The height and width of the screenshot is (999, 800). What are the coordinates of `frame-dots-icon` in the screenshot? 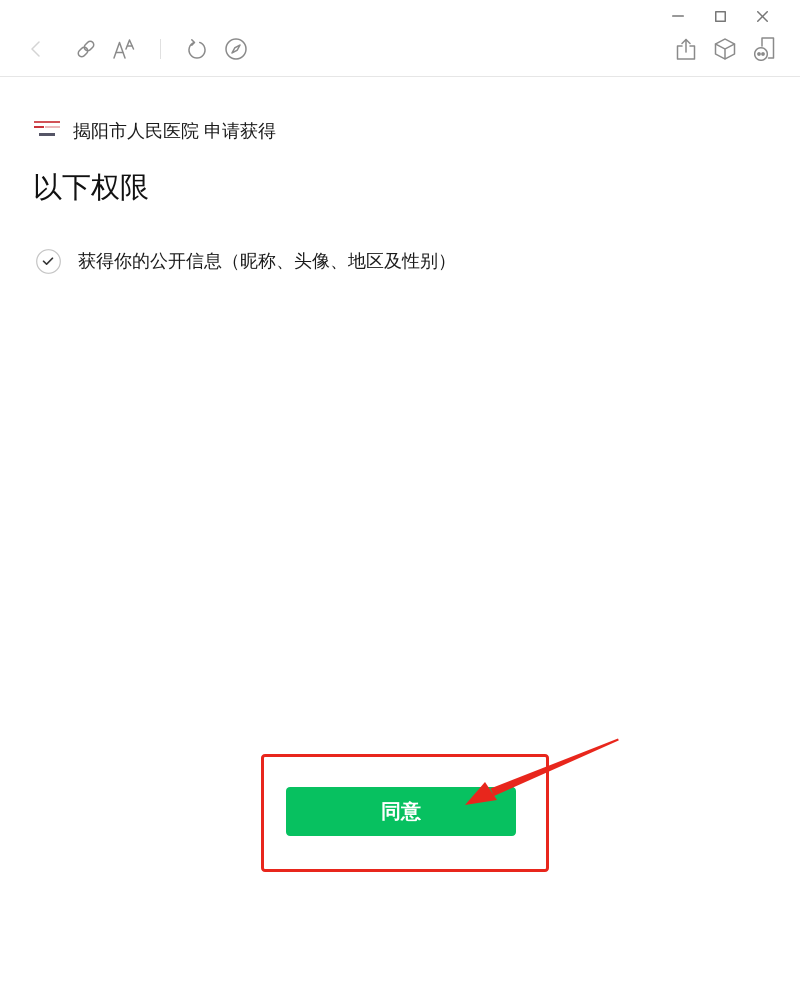 It's located at (764, 49).